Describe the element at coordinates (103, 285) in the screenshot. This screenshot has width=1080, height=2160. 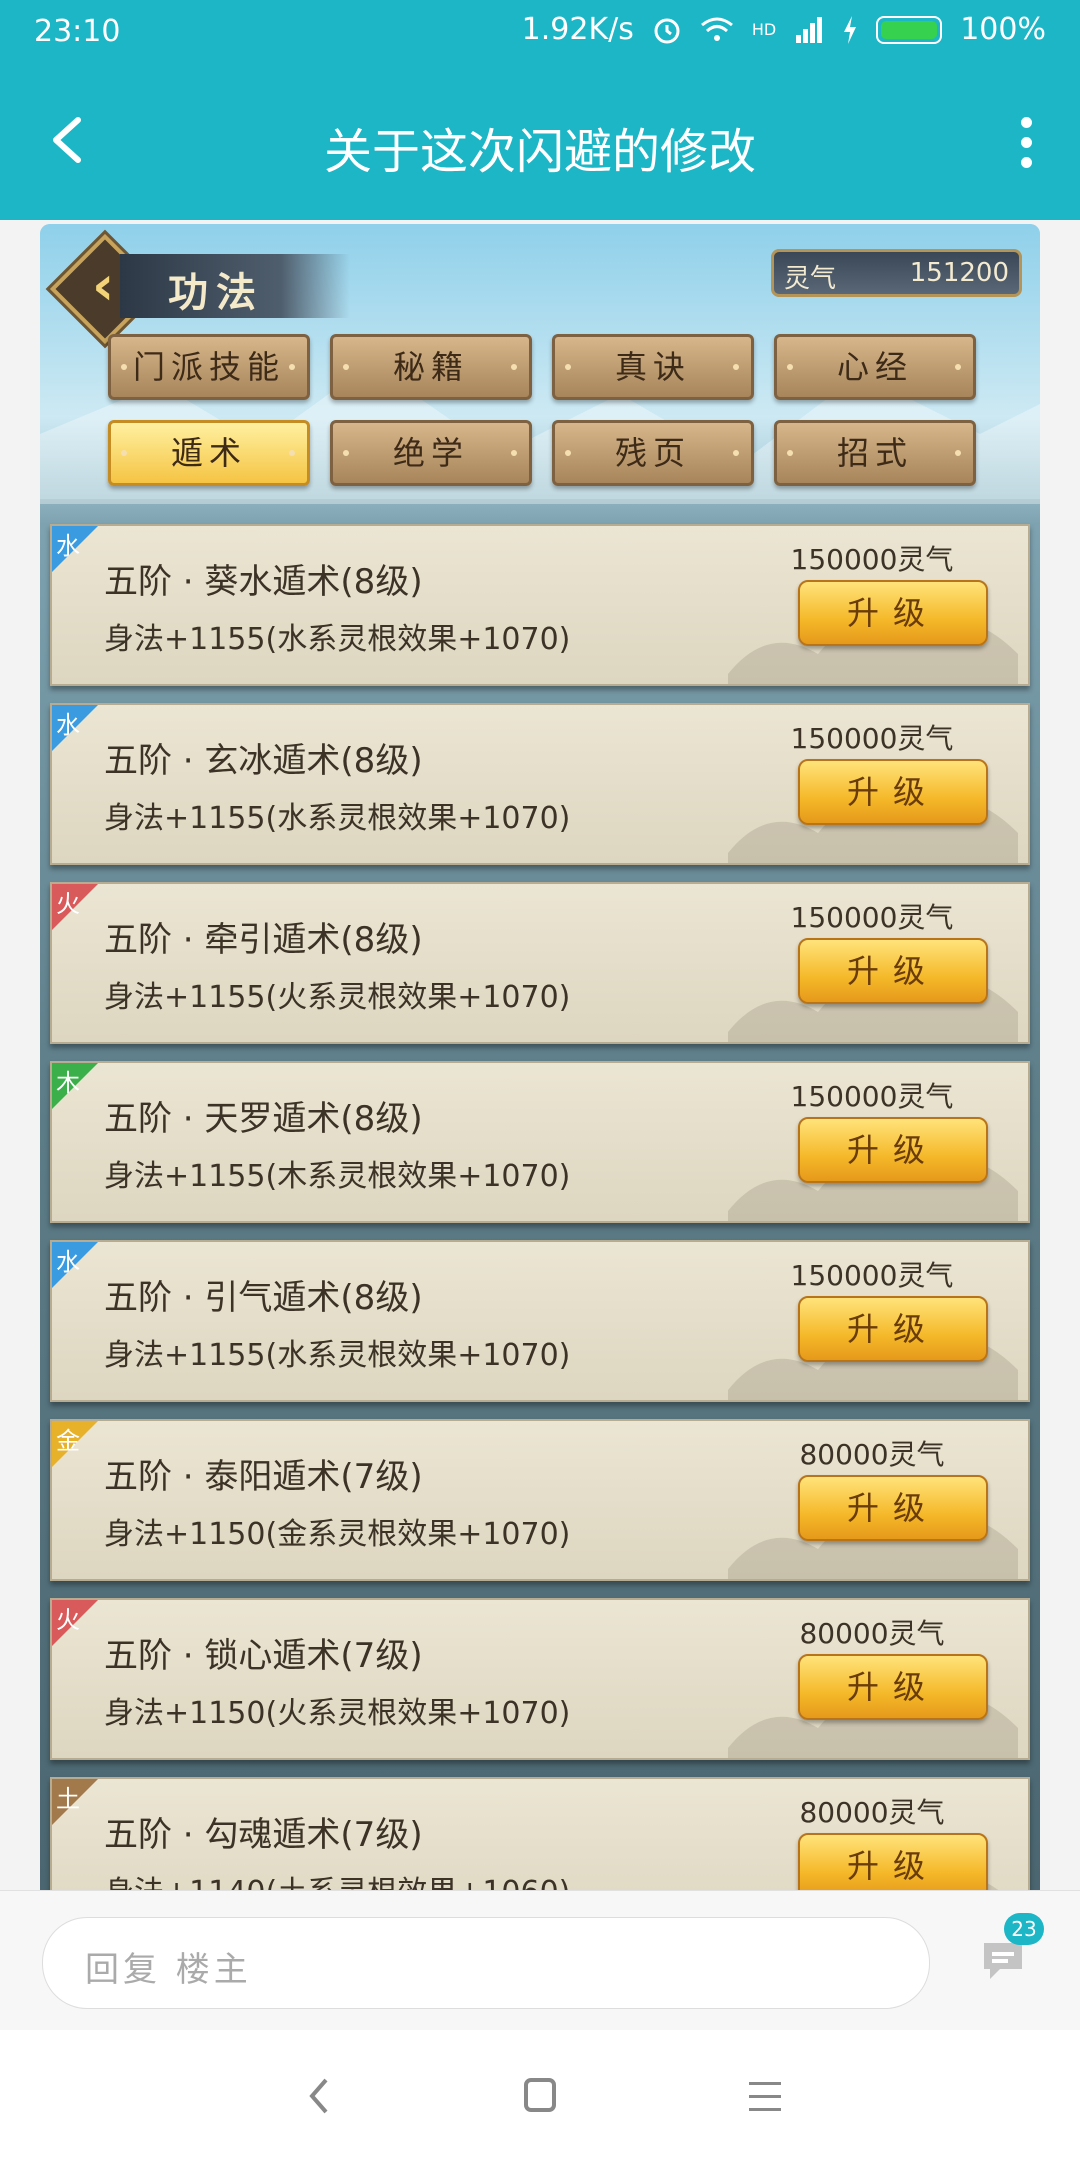
I see `chevron-left-icon: ‹` at that location.